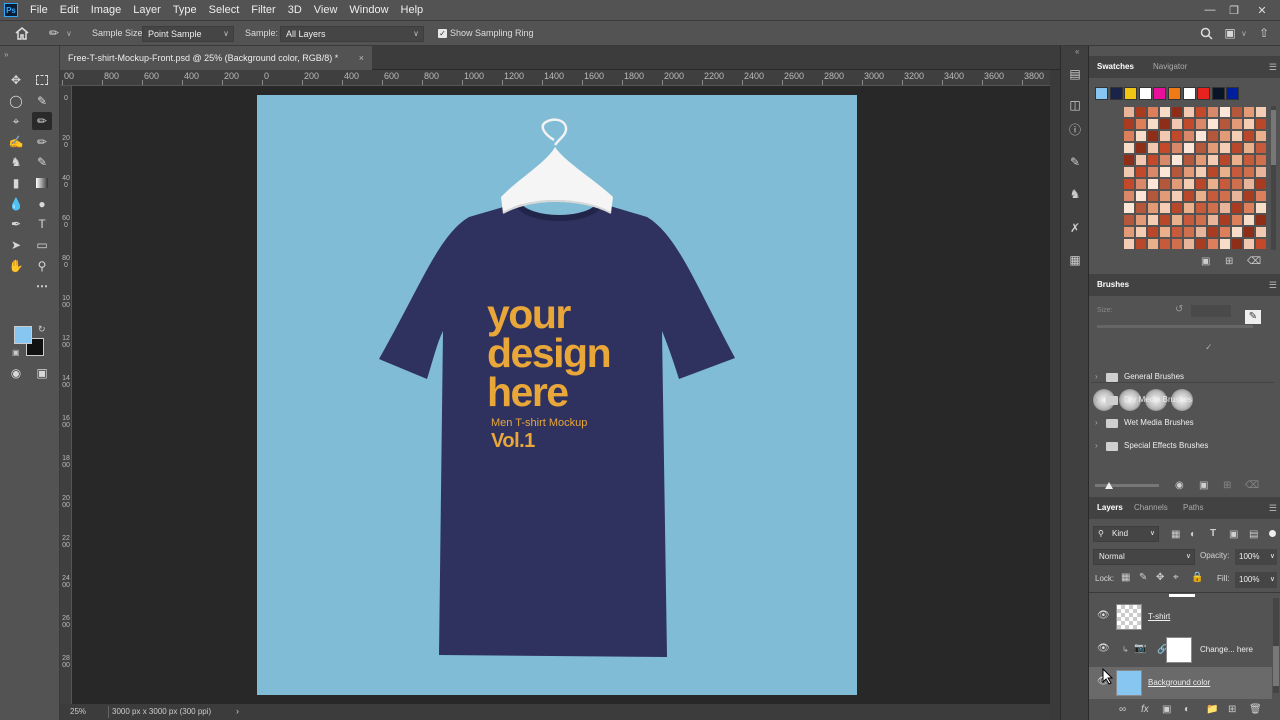 The height and width of the screenshot is (720, 1280). I want to click on crop-tool-icon: ⌖, so click(16, 121).